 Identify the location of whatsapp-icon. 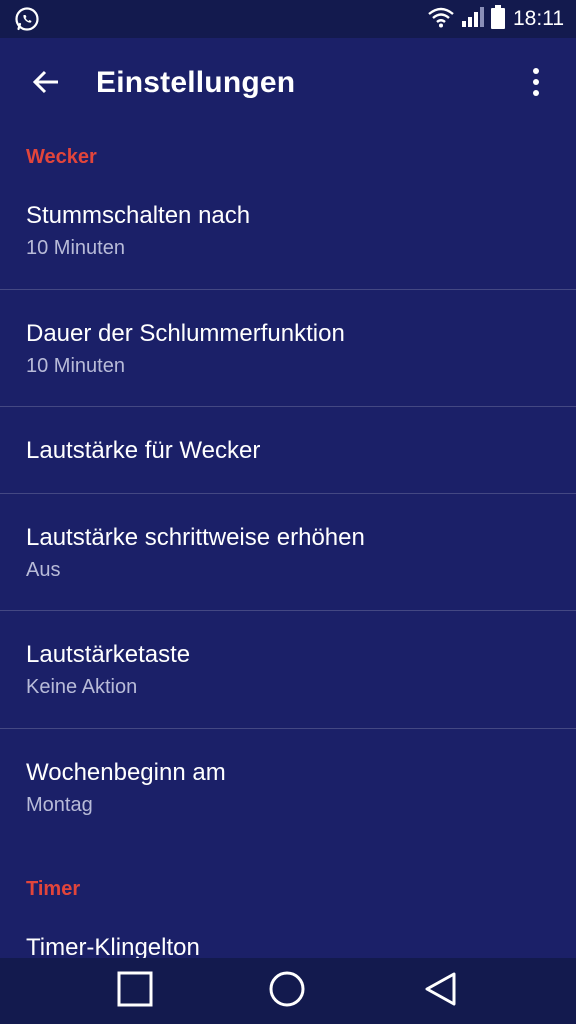
(27, 19).